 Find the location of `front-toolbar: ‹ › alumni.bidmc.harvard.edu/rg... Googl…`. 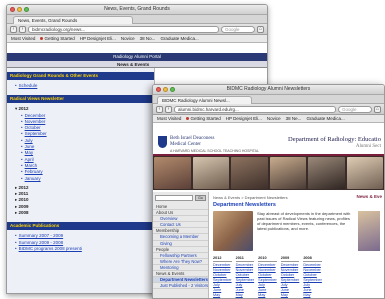

front-toolbar: ‹ › alumni.bidmc.harvard.edu/rg... Googl… is located at coordinates (268, 109).